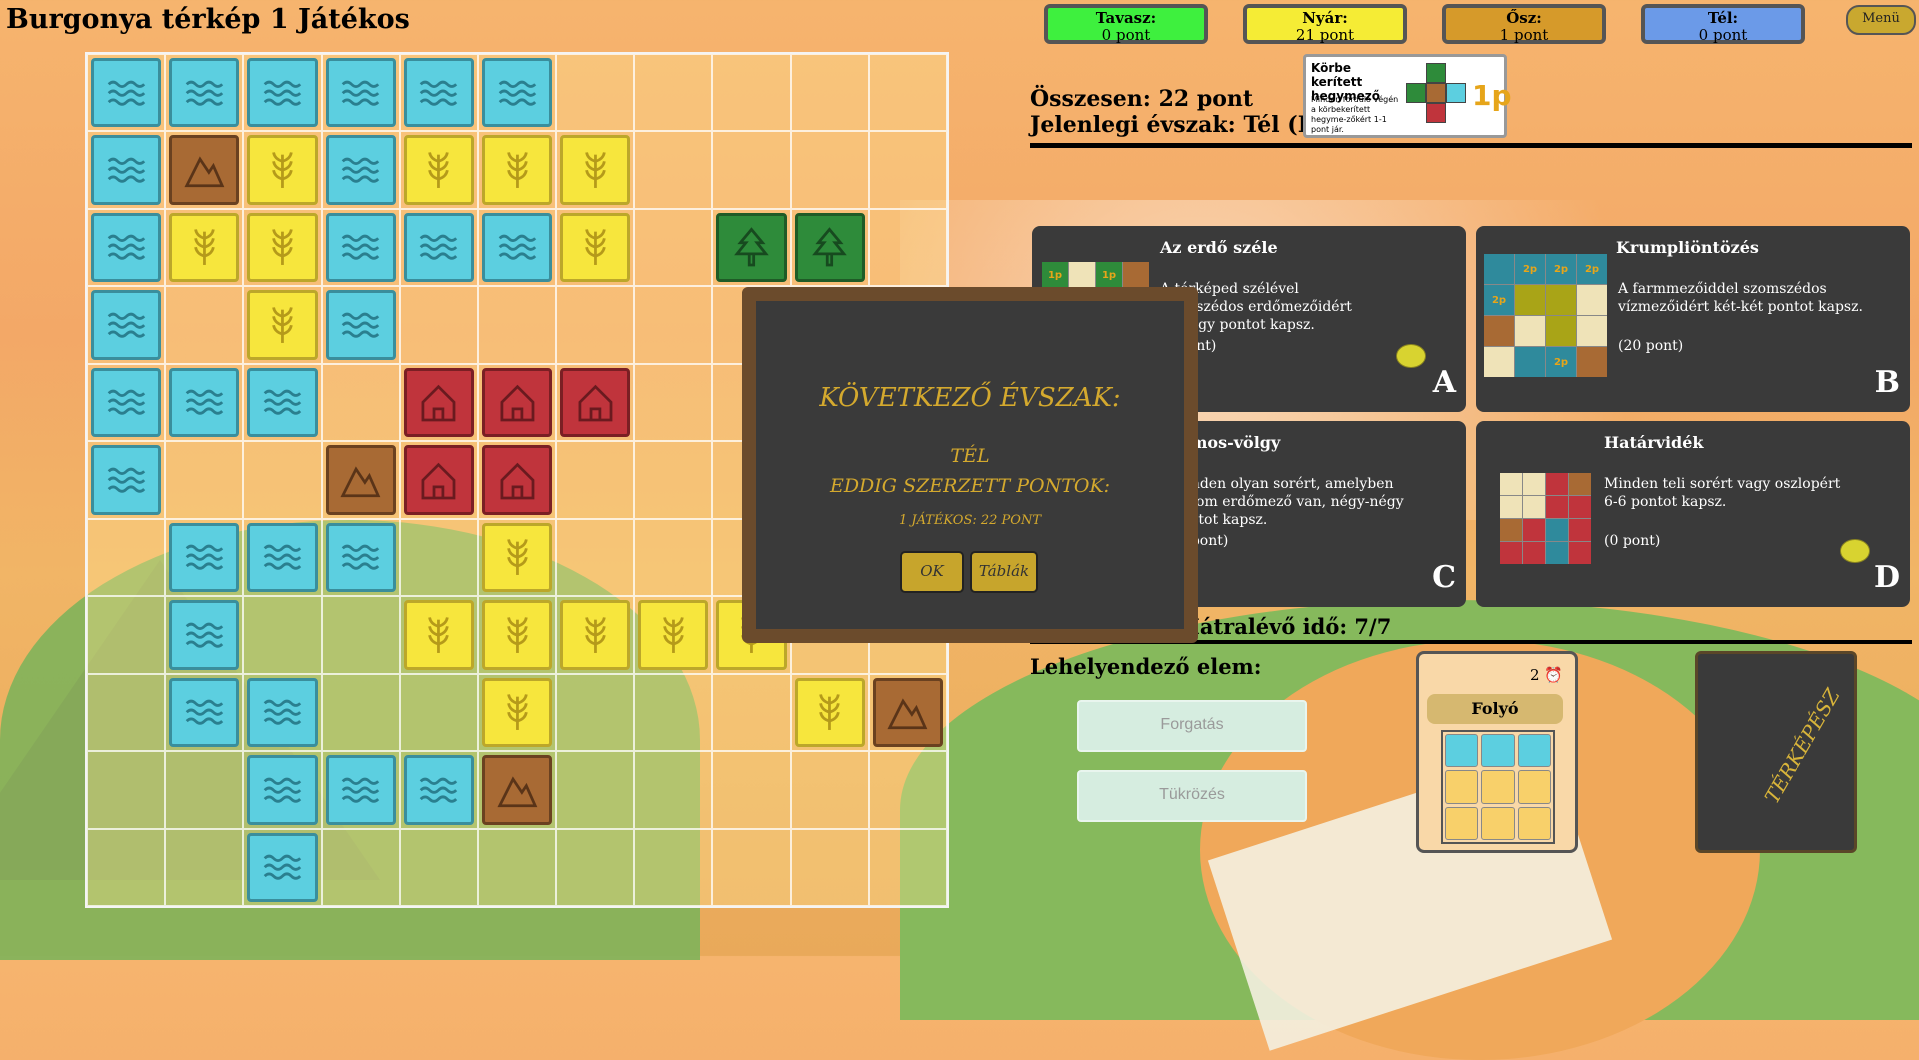  Describe the element at coordinates (1192, 796) in the screenshot. I see `mirror-button: Tükrözés` at that location.